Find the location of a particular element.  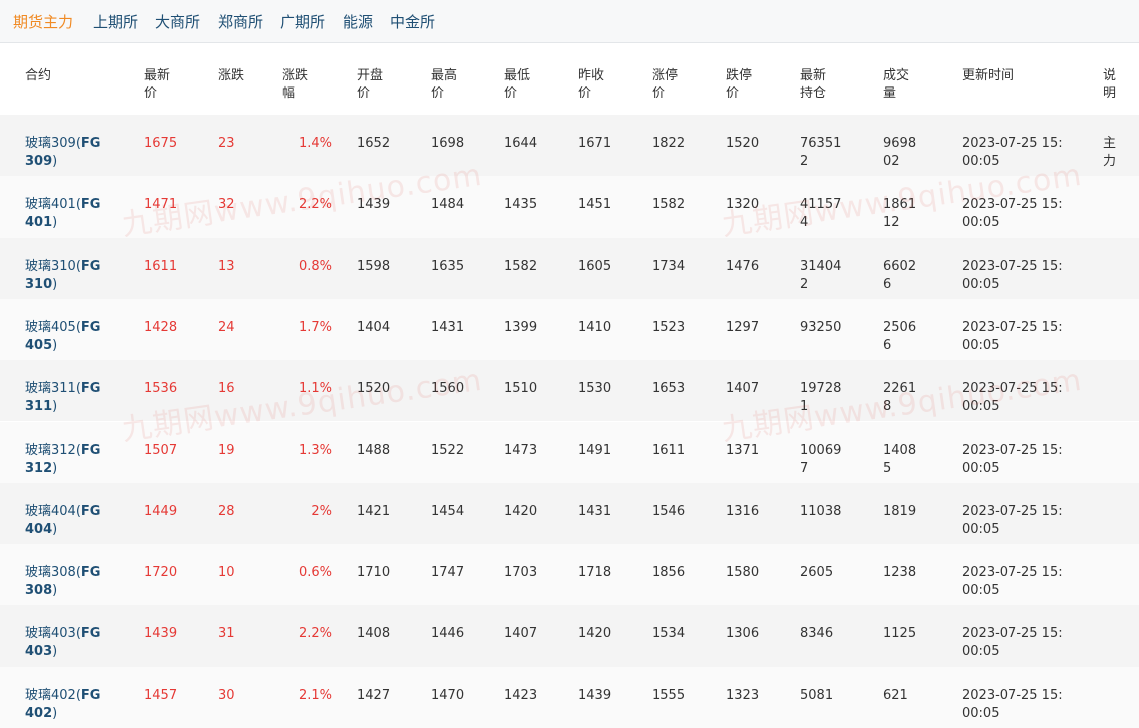

contract-link: 玻璃310(FG 310) is located at coordinates (67, 276).